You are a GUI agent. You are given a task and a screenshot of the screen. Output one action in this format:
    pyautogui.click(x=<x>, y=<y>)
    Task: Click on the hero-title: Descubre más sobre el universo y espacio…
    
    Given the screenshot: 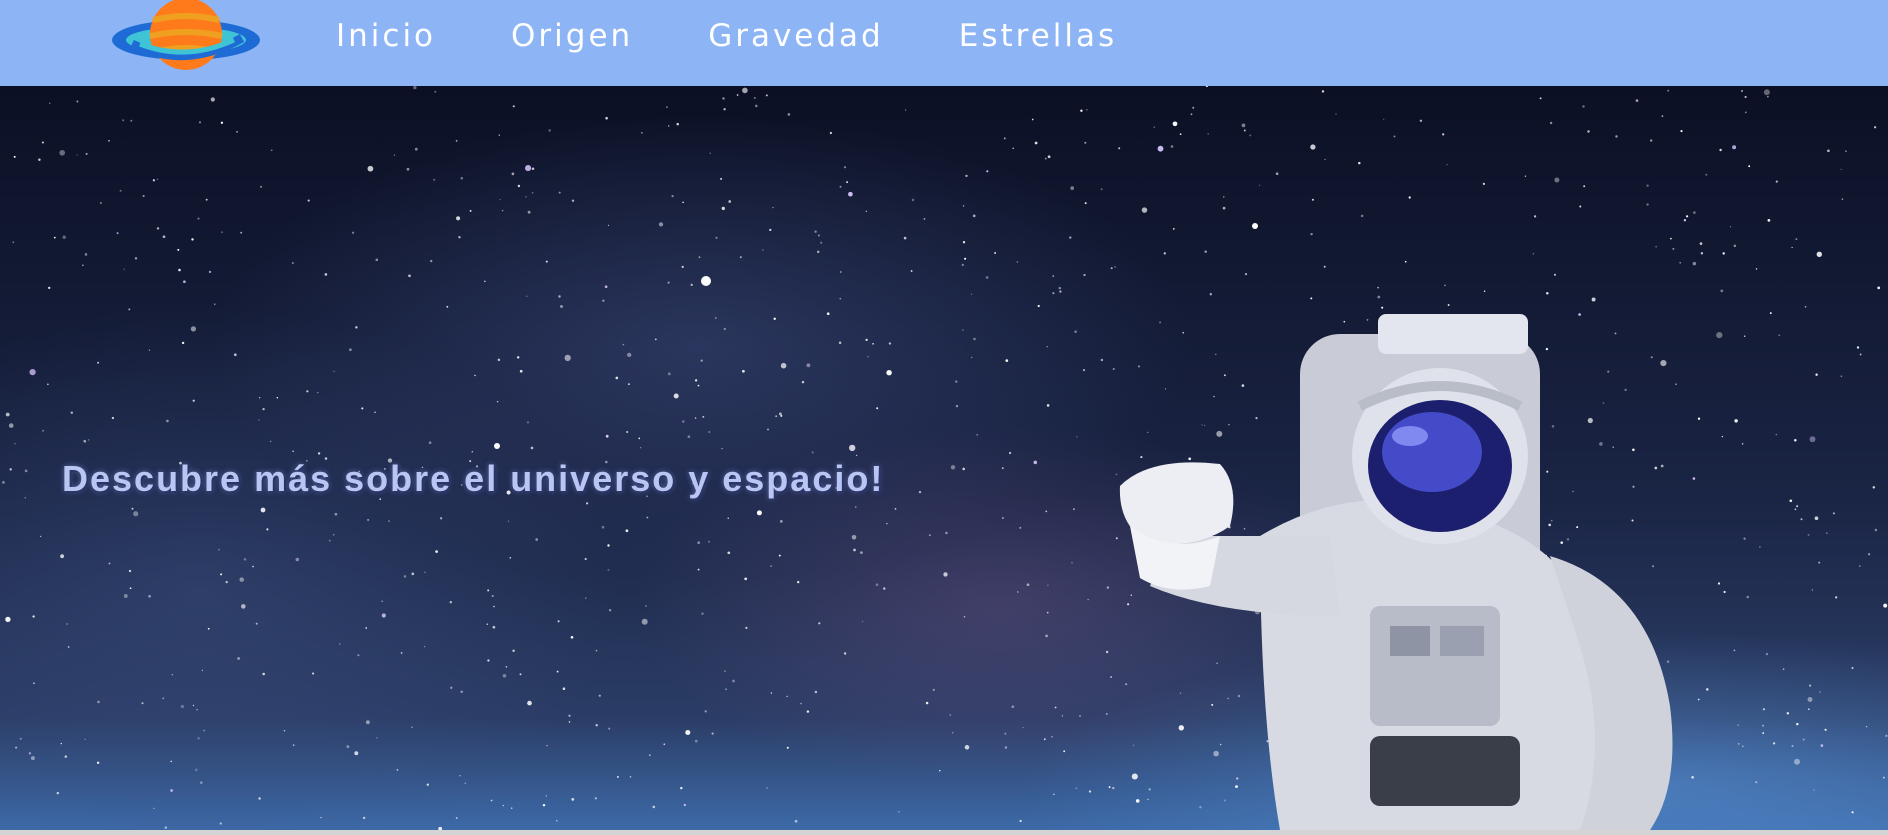 What is the action you would take?
    pyautogui.click(x=473, y=478)
    